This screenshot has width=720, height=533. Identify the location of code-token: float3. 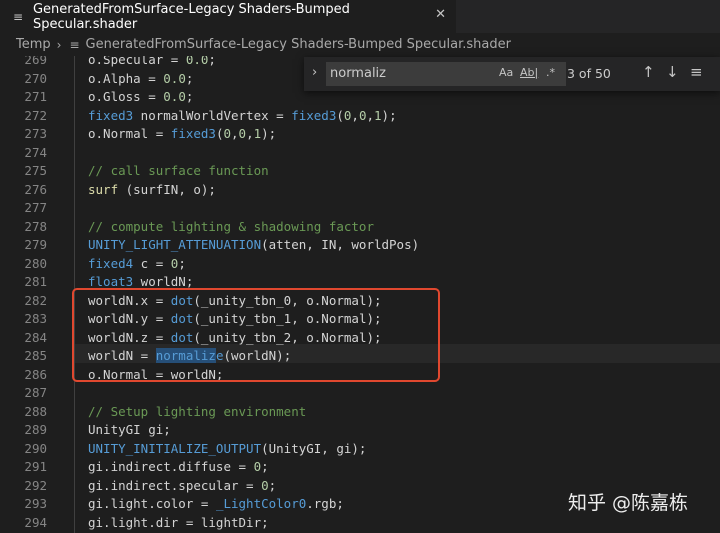
(111, 281).